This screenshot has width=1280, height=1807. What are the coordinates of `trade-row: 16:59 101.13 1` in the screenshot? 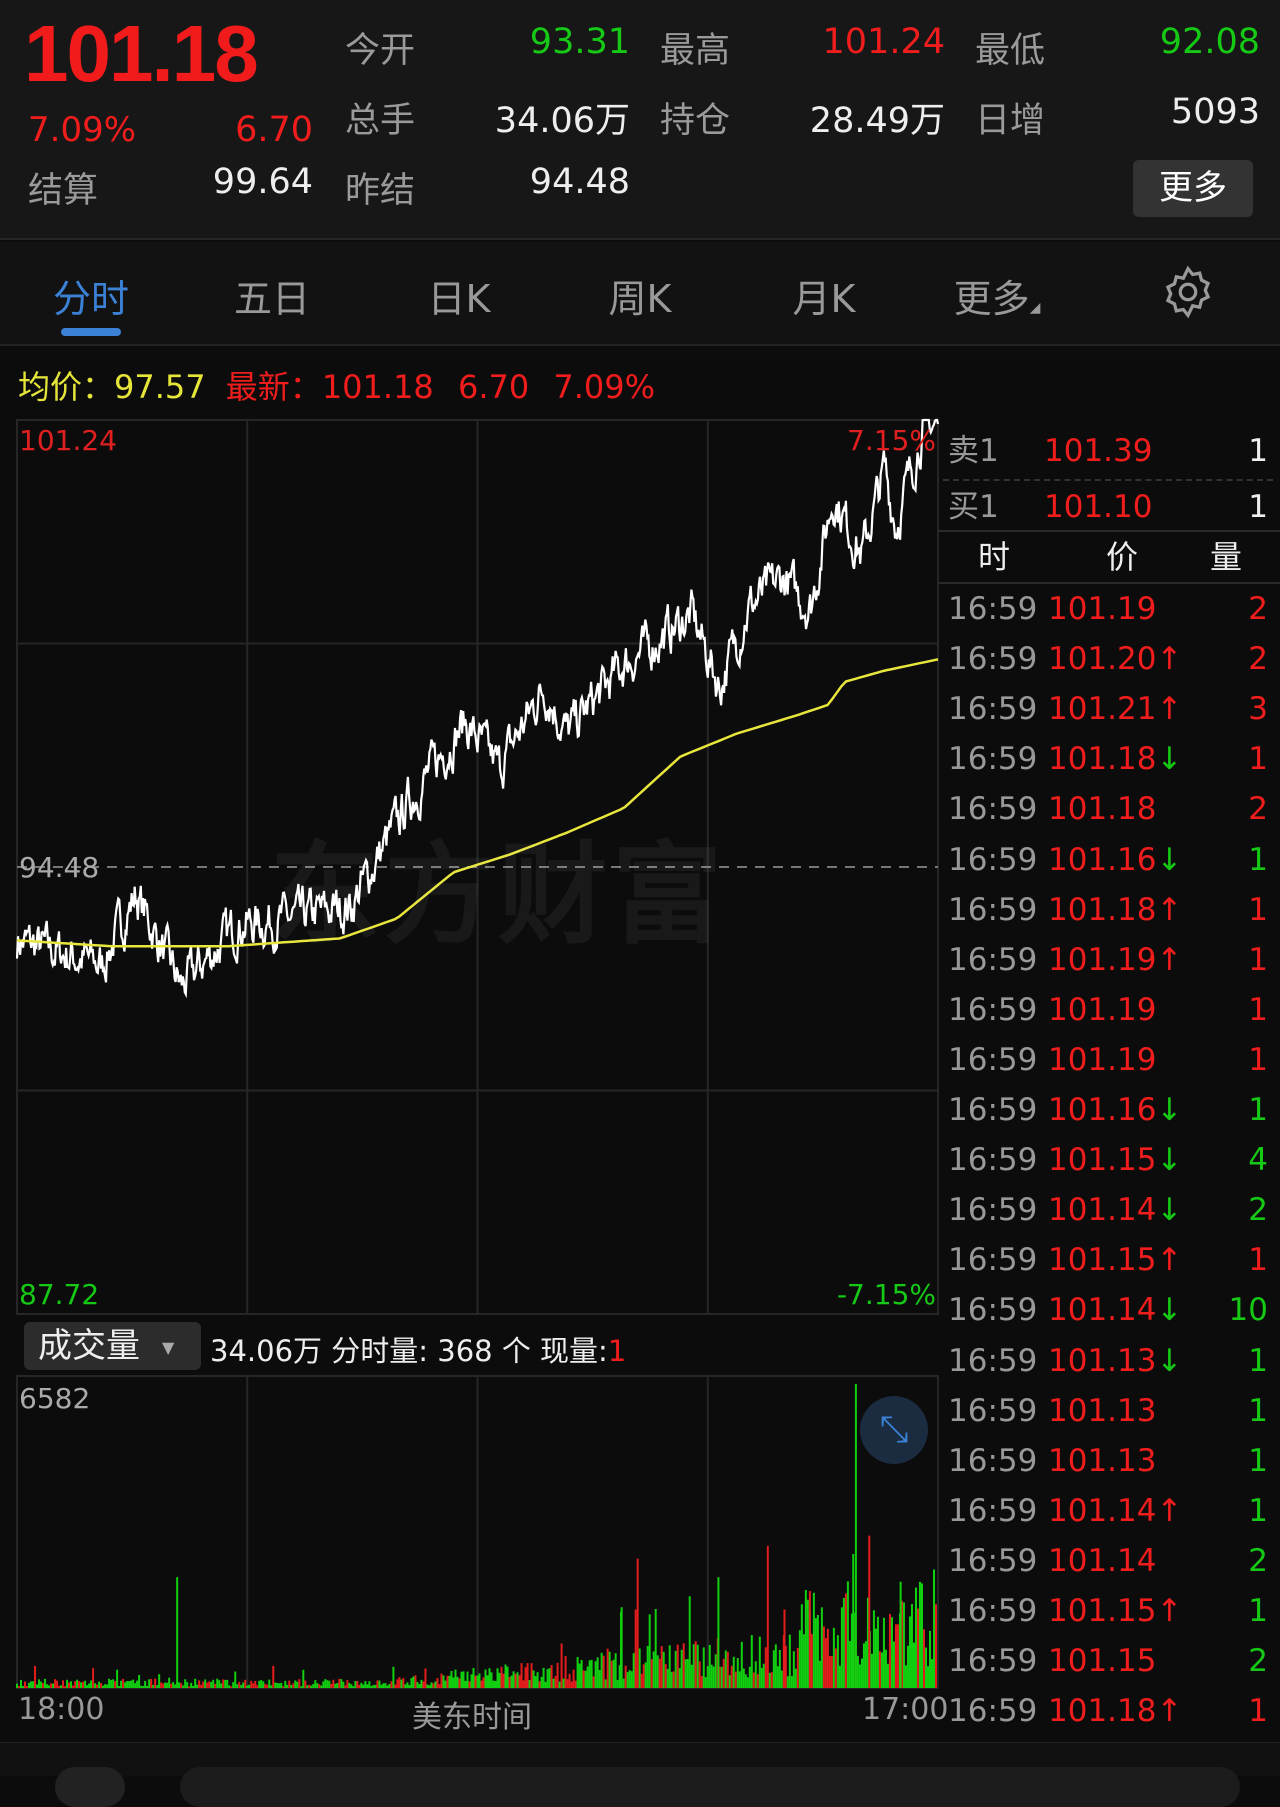 It's located at (1109, 1411).